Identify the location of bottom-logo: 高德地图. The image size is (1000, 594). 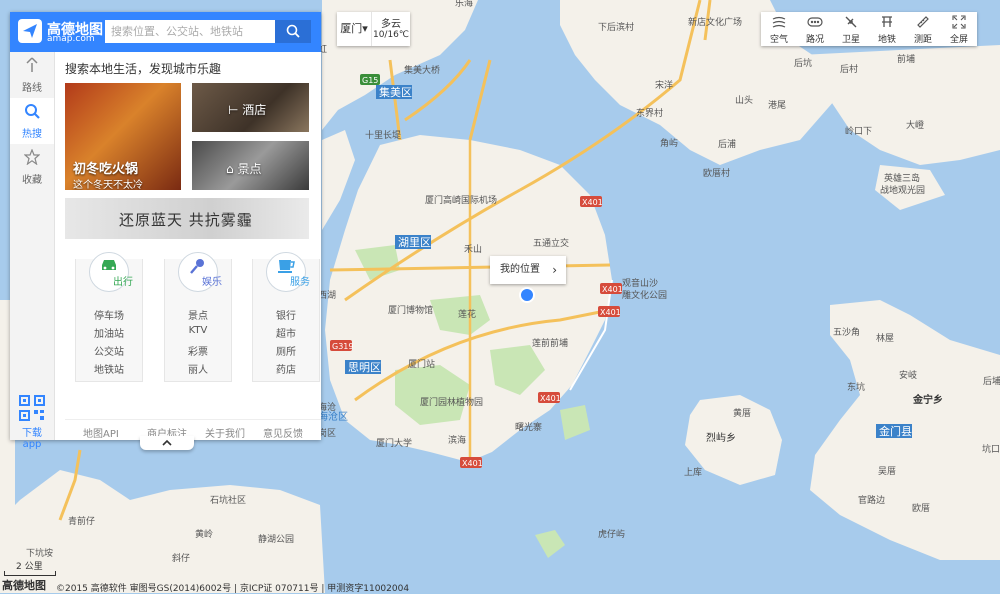
(24, 585).